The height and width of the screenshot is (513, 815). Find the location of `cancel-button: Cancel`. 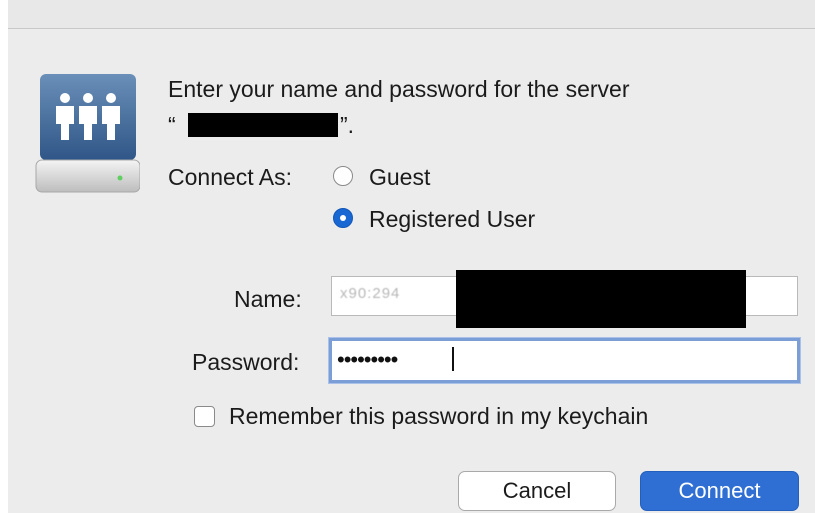

cancel-button: Cancel is located at coordinates (537, 491).